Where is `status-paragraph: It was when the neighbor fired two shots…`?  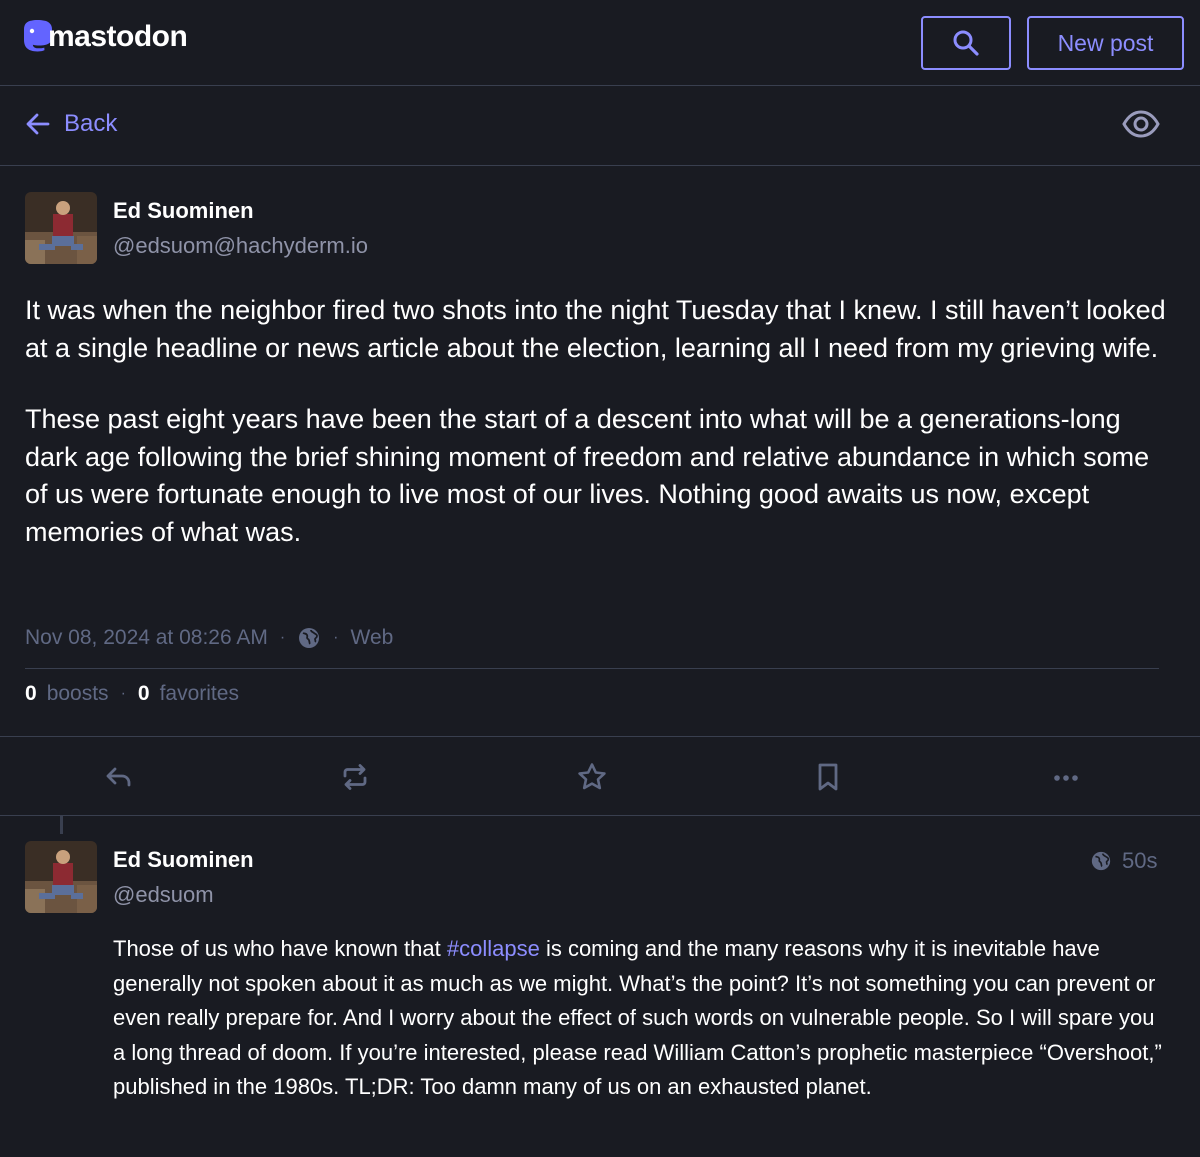
status-paragraph: It was when the neighbor fired two shots… is located at coordinates (595, 329).